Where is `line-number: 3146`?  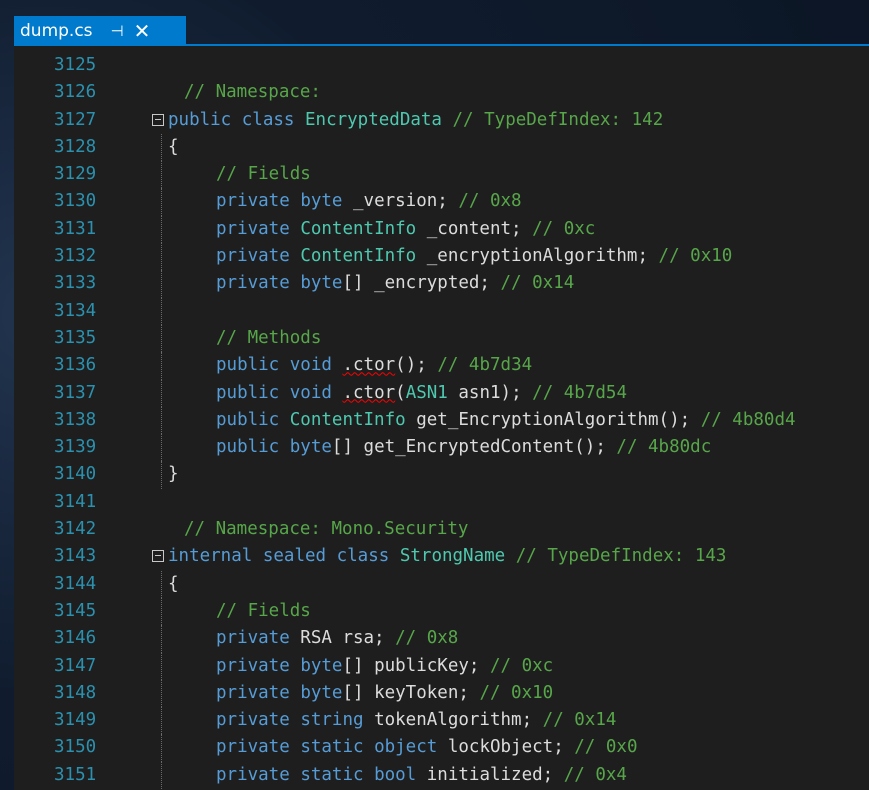
line-number: 3146 is located at coordinates (75, 638).